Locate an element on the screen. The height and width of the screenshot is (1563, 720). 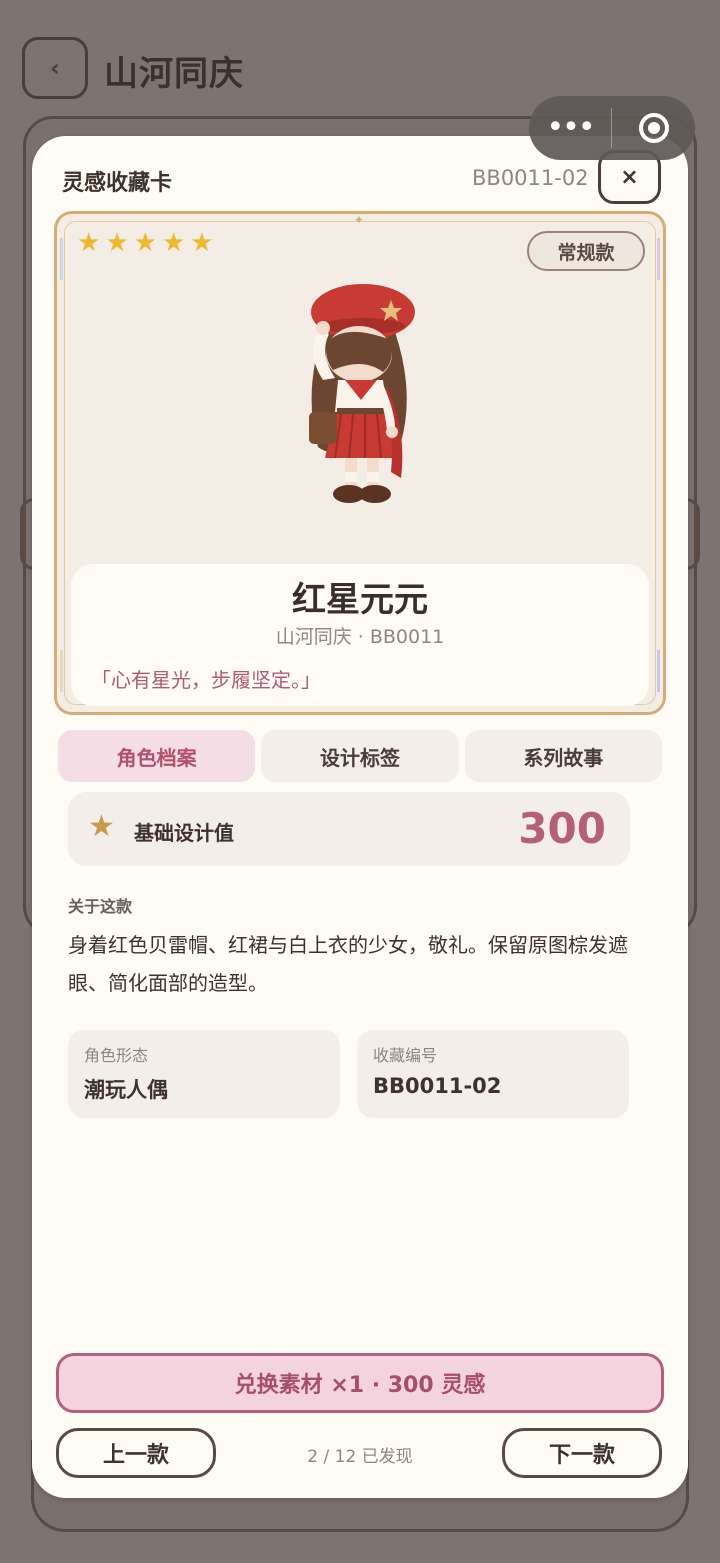
modal-title: 灵感收藏卡 is located at coordinates (117, 183).